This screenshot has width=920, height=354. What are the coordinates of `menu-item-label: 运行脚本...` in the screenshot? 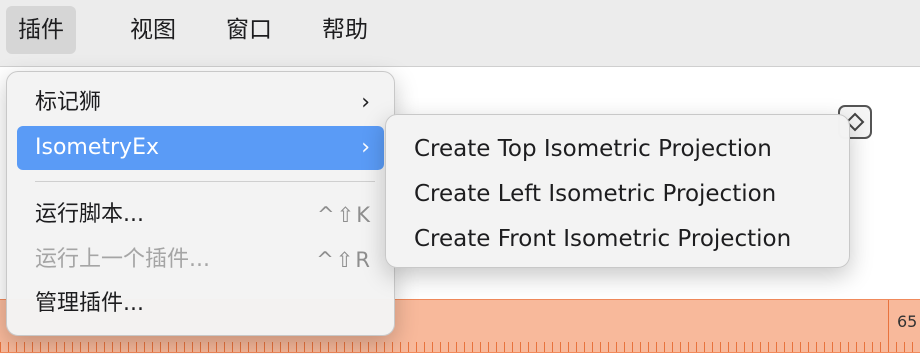 It's located at (89, 214).